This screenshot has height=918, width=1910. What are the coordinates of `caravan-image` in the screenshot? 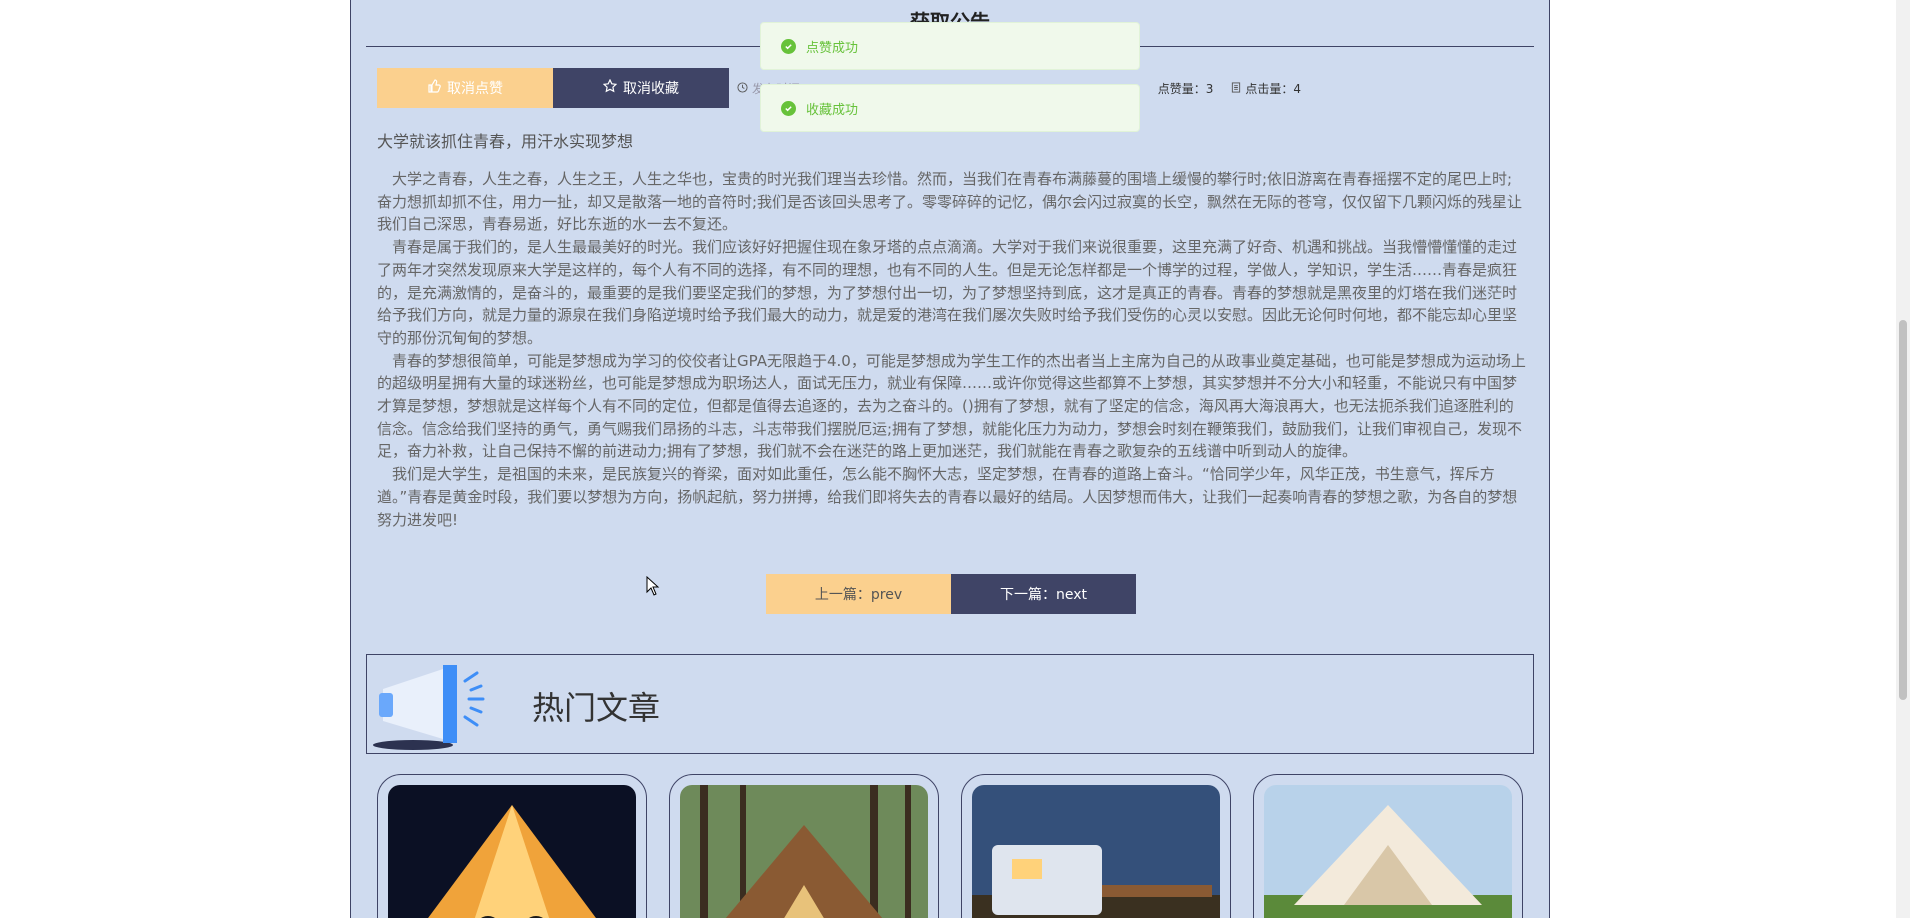 It's located at (1096, 851).